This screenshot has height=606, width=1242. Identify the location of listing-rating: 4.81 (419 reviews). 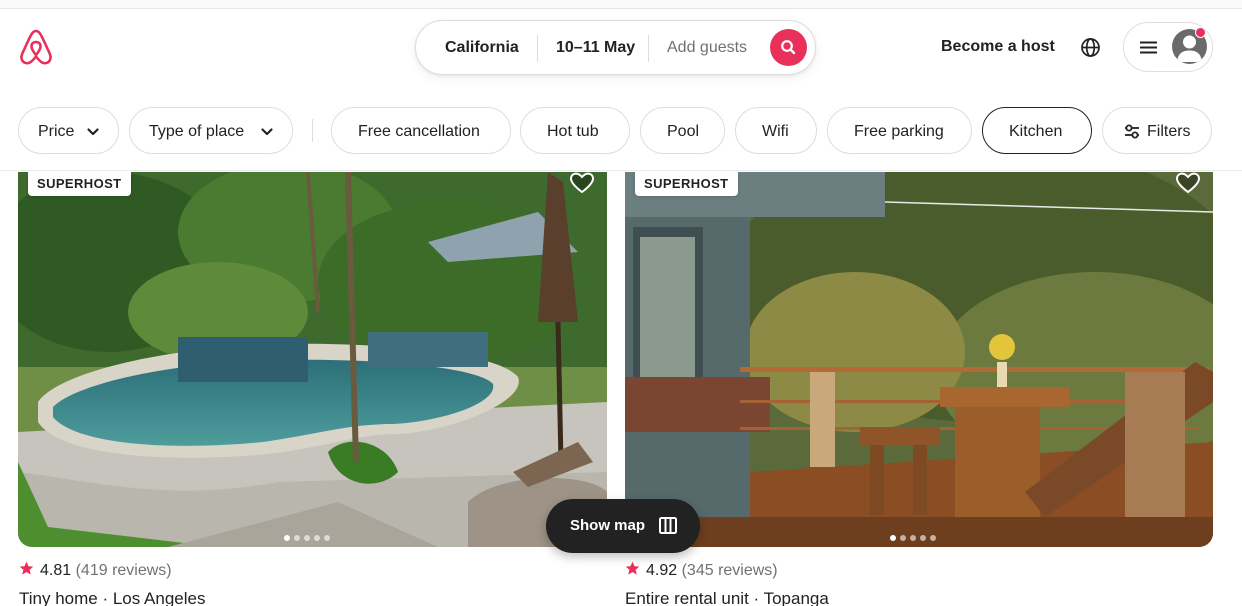
(95, 570).